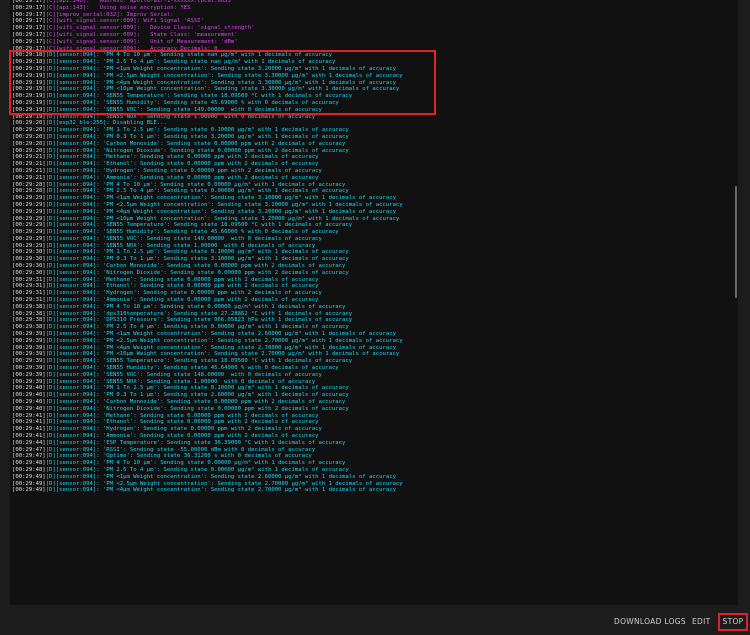 The width and height of the screenshot is (750, 635). Describe the element at coordinates (29, 483) in the screenshot. I see `log-timestamp: [00:29:49]` at that location.